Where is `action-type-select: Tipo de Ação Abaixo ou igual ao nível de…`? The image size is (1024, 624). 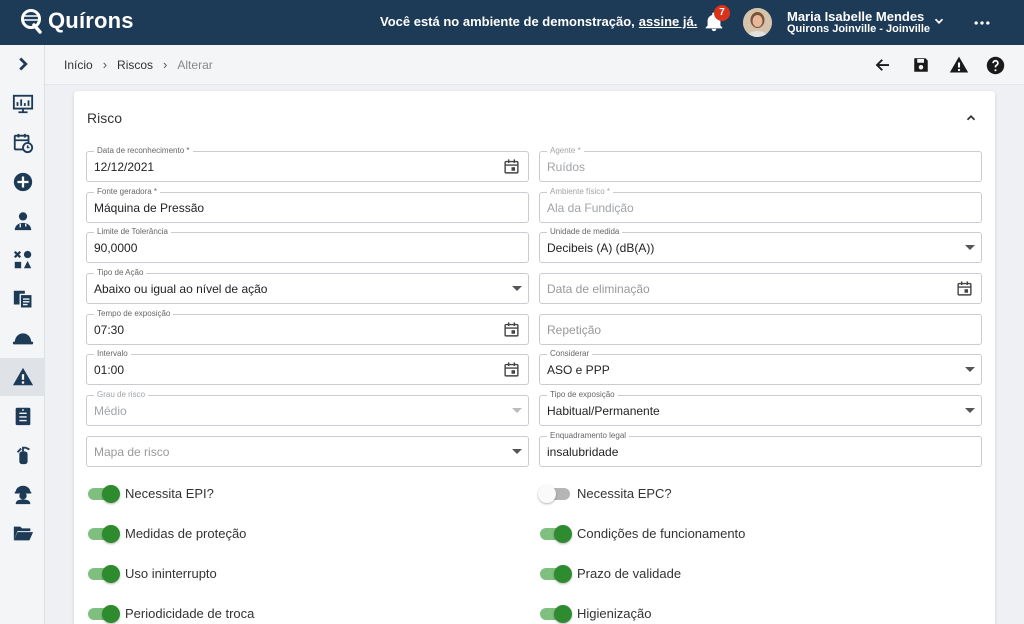
action-type-select: Tipo de Ação Abaixo ou igual ao nível de… is located at coordinates (307, 286).